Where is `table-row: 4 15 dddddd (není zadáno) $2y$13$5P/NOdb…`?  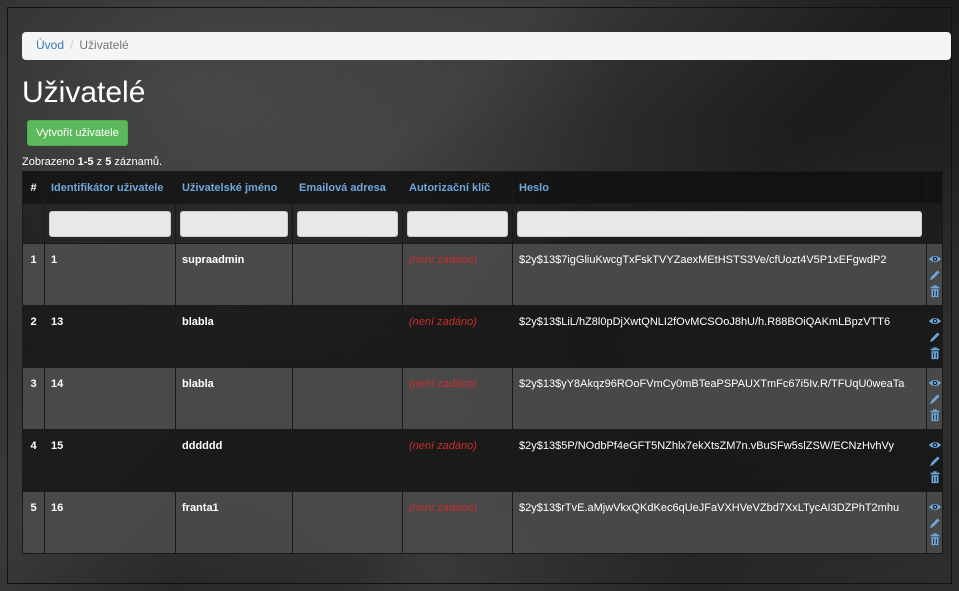
table-row: 4 15 dddddd (není zadáno) $2y$13$5P/NOdb… is located at coordinates (482, 460).